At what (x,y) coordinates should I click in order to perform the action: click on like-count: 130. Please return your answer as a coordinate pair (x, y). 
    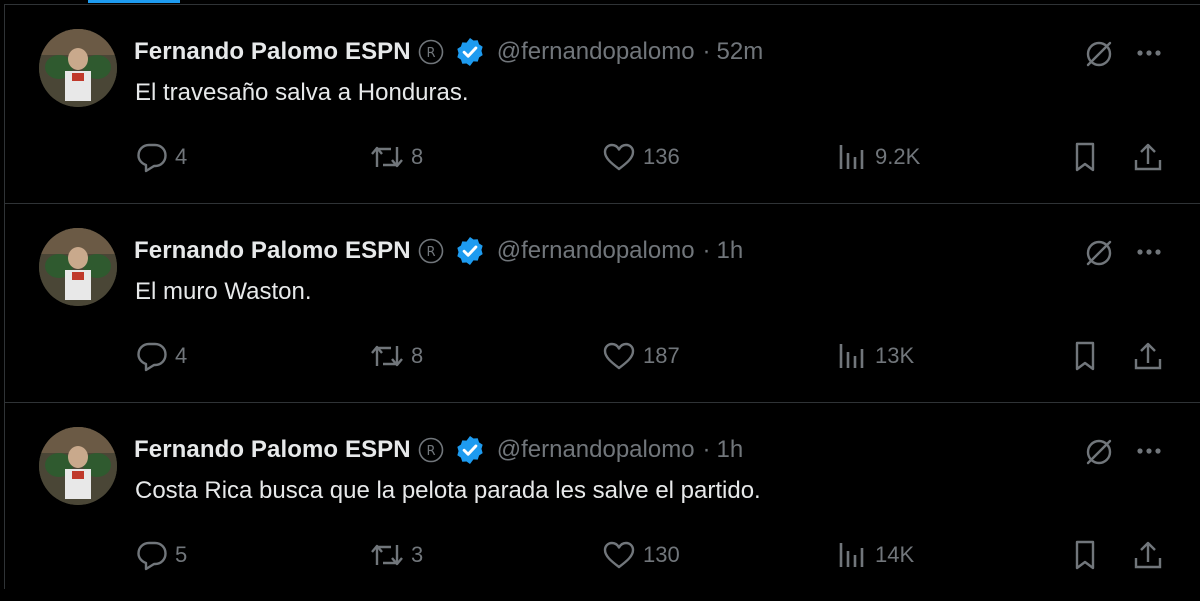
    Looking at the image, I should click on (661, 554).